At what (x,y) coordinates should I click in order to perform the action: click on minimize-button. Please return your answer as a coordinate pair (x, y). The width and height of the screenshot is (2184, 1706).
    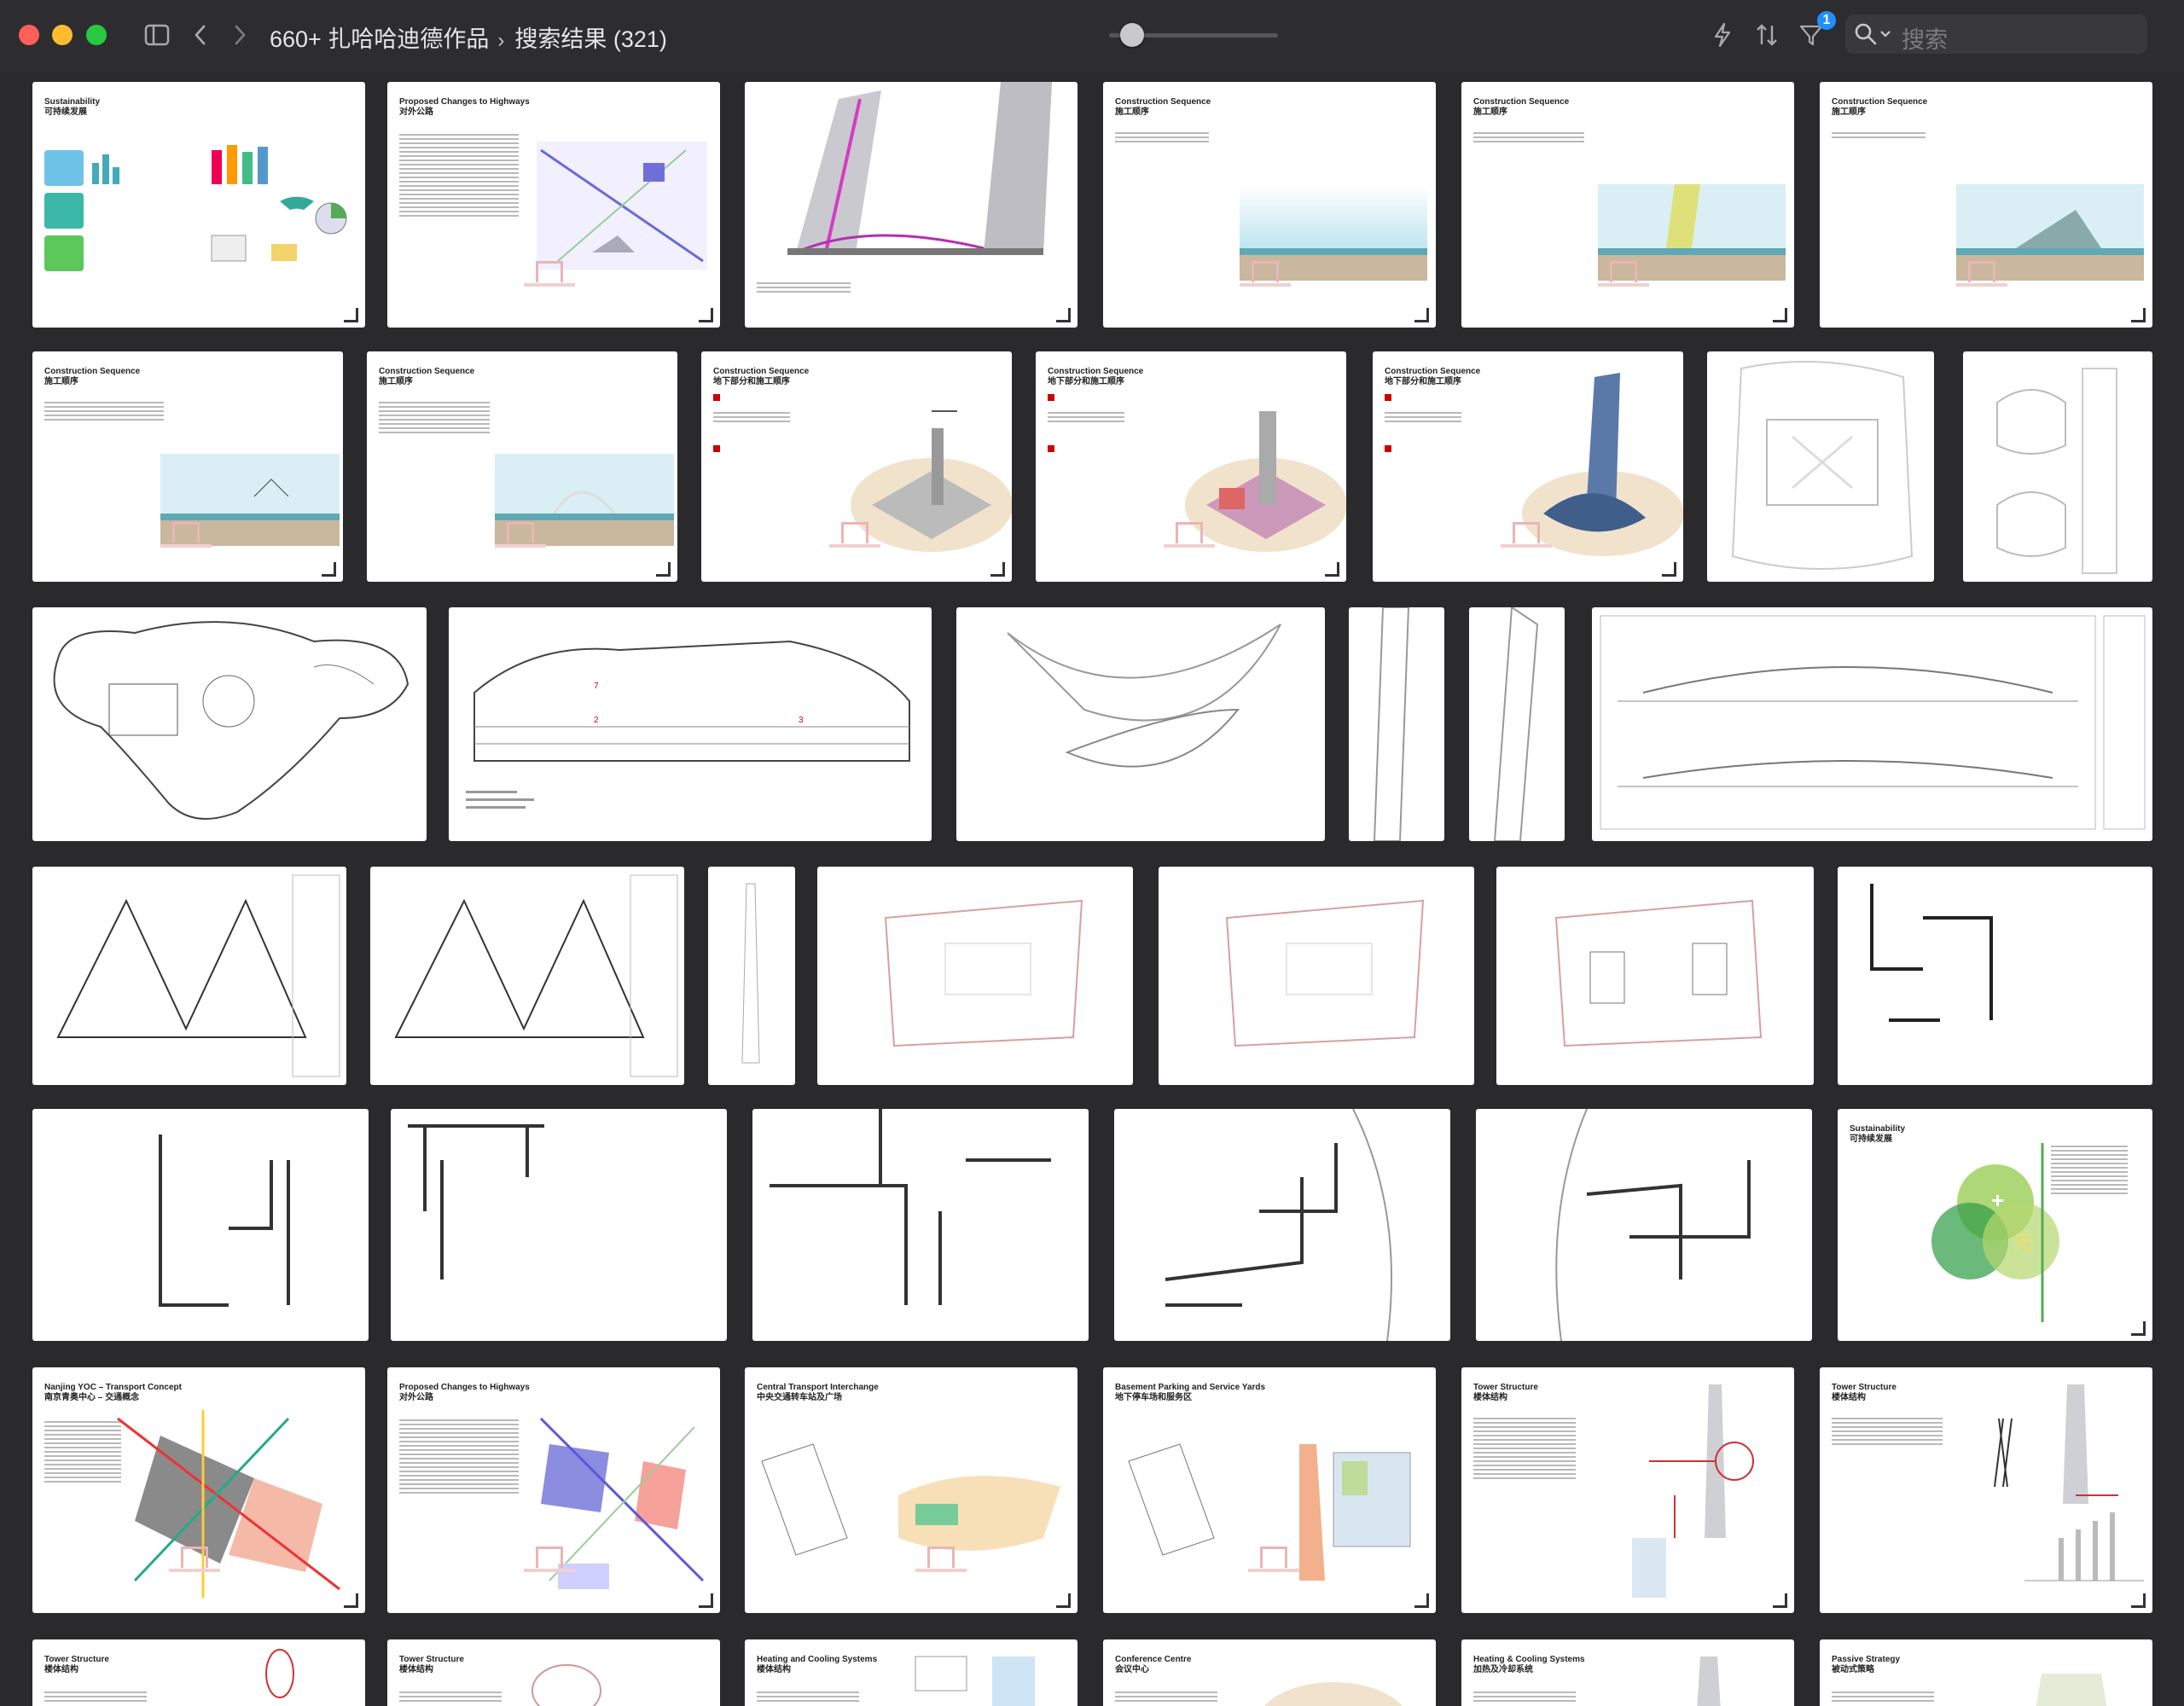
    Looking at the image, I should click on (63, 35).